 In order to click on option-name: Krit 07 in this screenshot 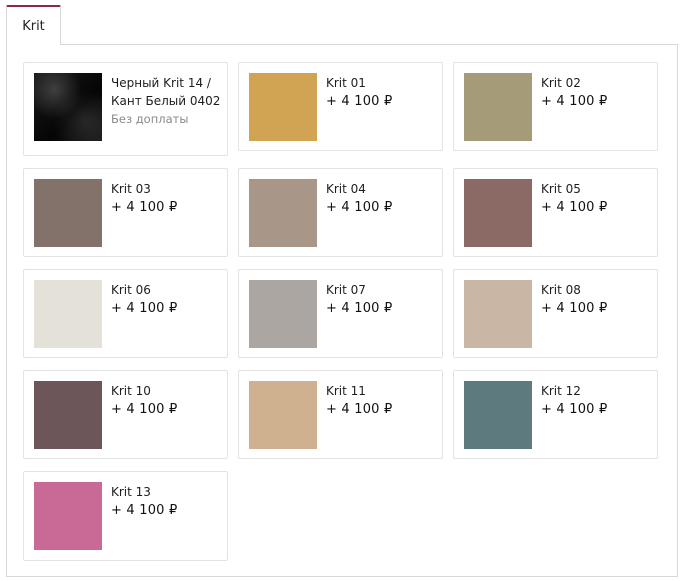, I will do `click(346, 290)`.